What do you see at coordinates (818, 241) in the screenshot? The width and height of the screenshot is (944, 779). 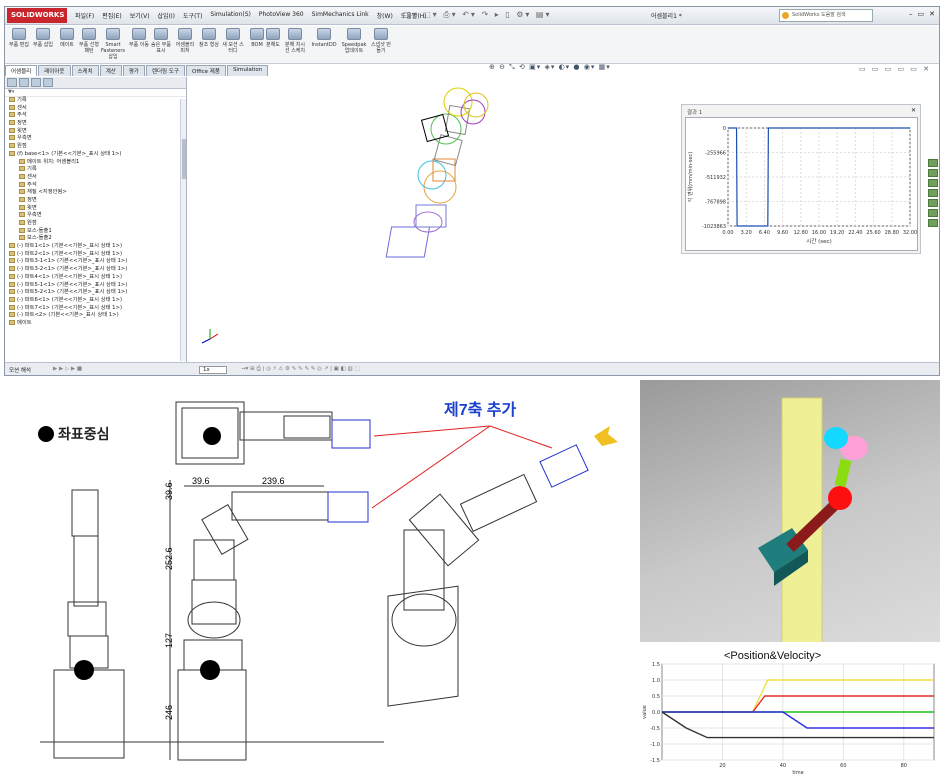 I see `x-axis-label: 시간 (sec)` at bounding box center [818, 241].